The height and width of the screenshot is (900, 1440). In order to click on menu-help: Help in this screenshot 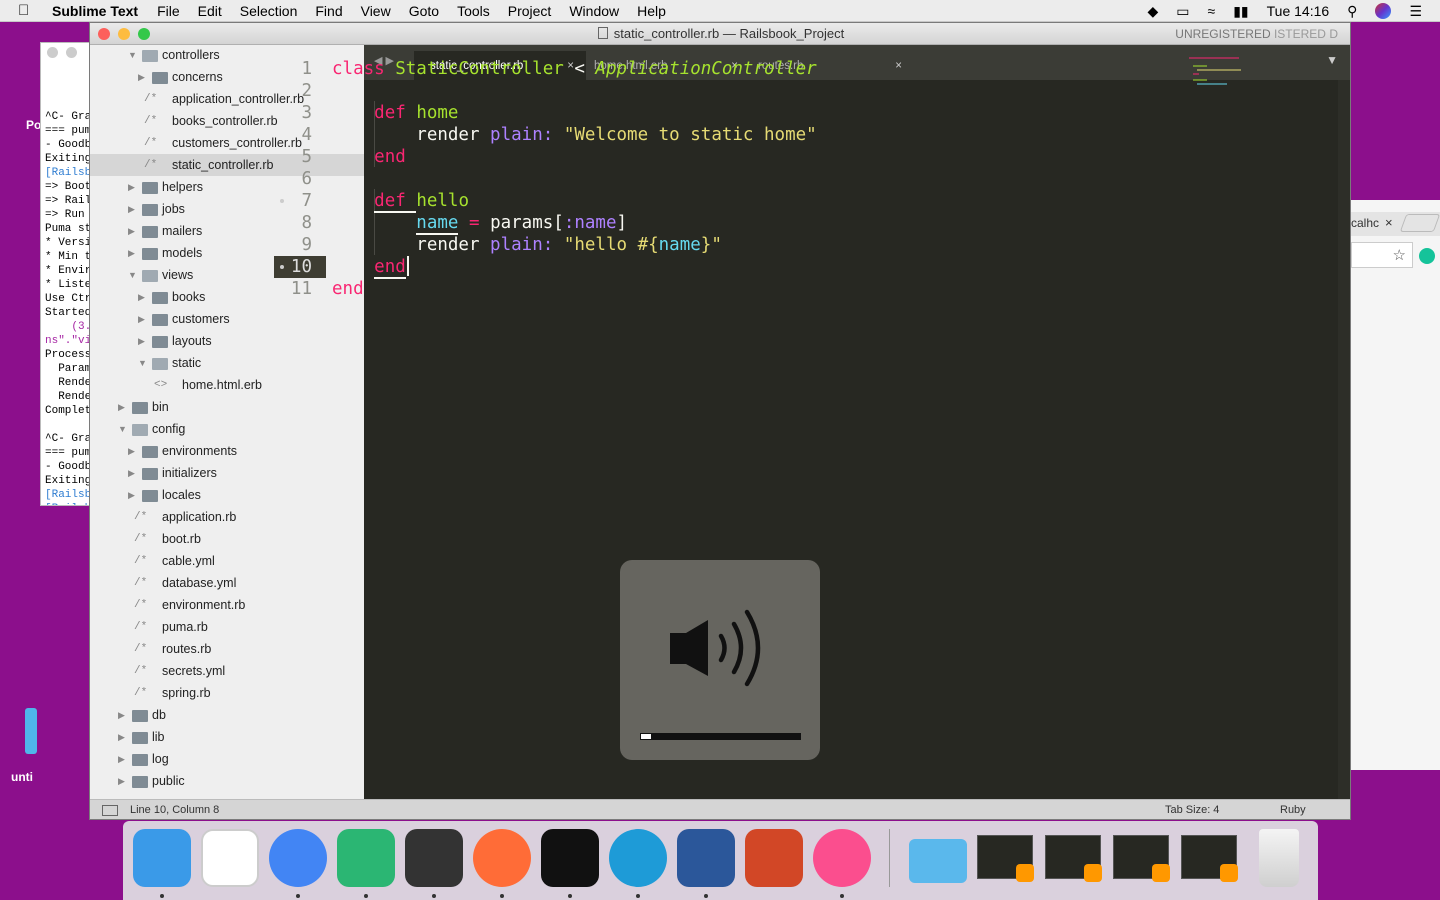, I will do `click(651, 11)`.